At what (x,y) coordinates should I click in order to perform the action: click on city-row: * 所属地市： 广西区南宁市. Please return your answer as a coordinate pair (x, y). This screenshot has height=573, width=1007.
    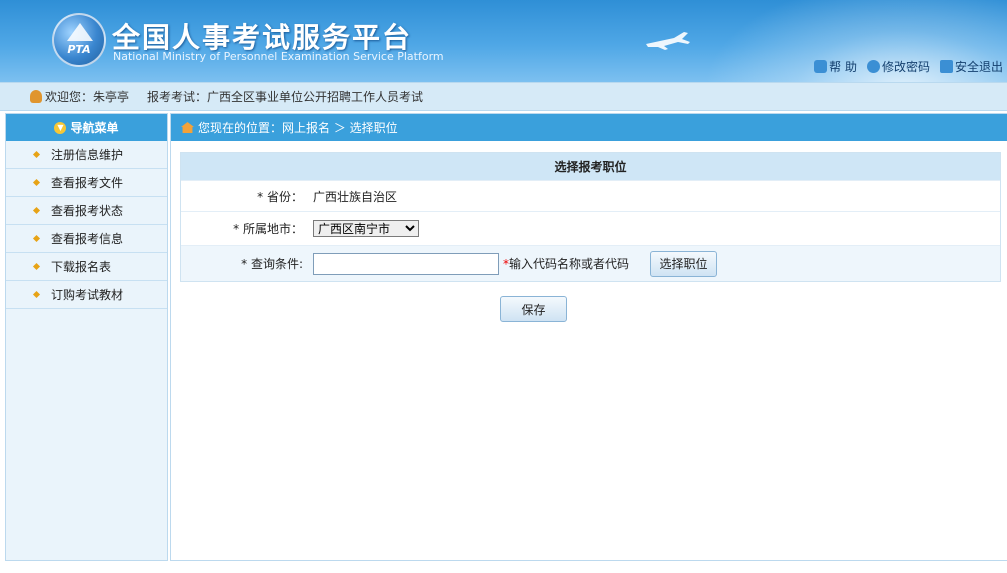
    Looking at the image, I should click on (590, 228).